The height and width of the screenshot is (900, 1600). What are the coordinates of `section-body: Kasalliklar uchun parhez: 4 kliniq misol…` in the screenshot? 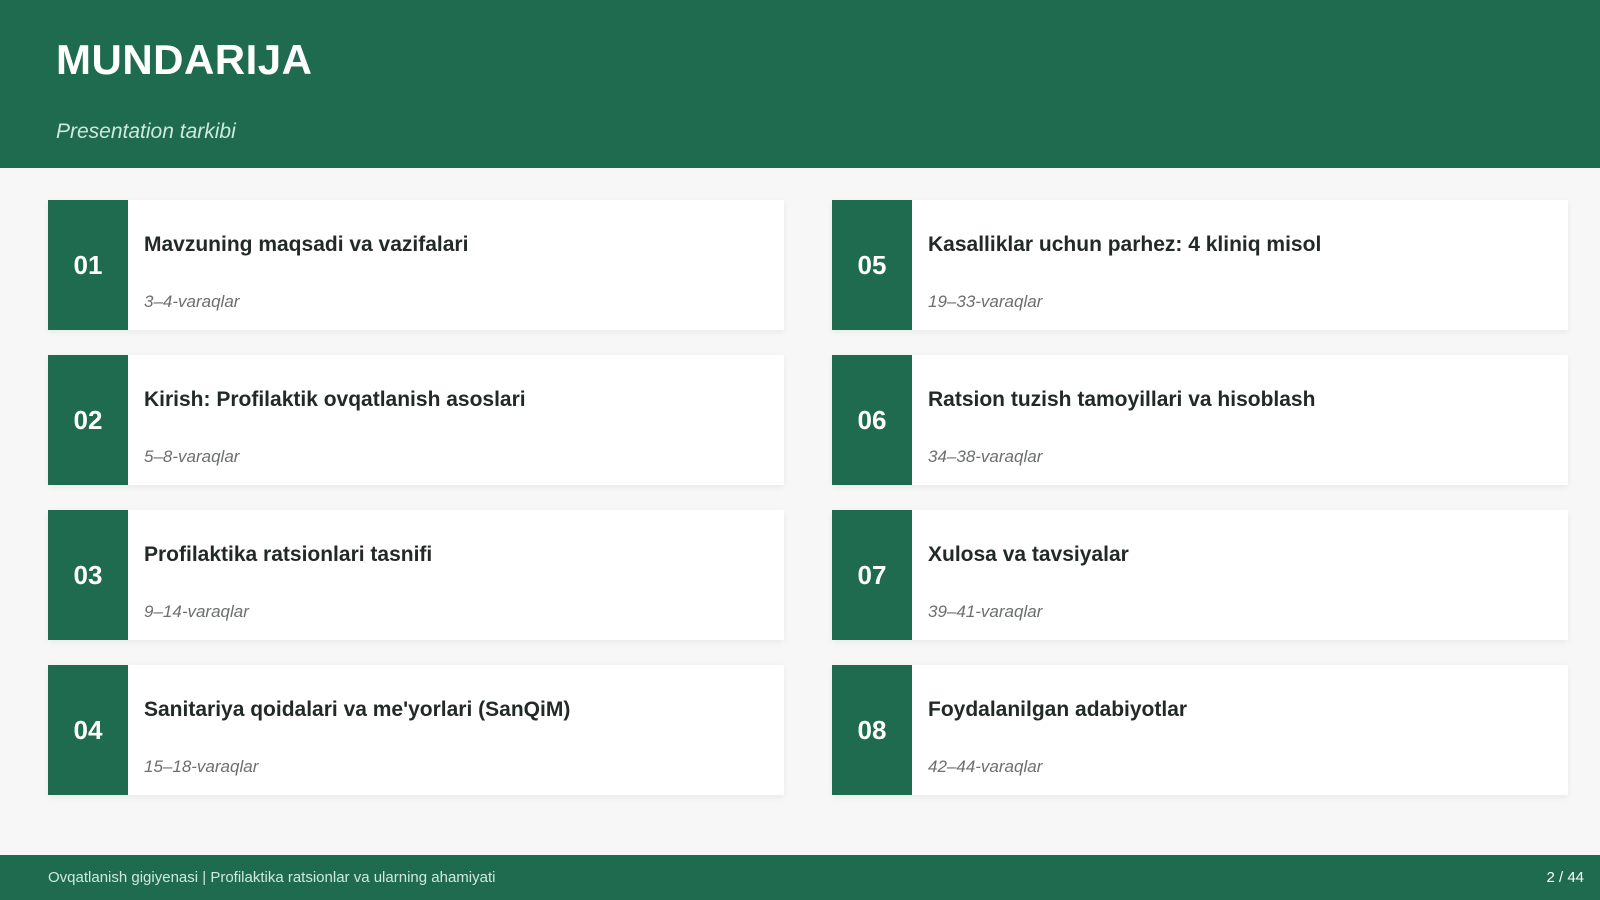 It's located at (1240, 265).